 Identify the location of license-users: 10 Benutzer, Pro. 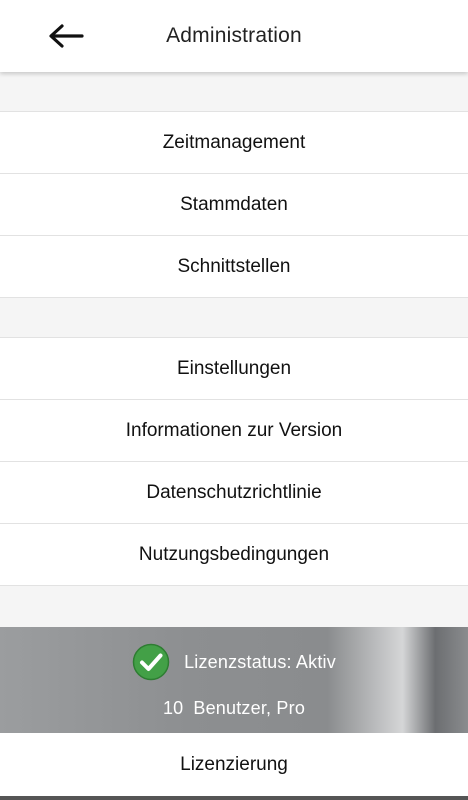
(234, 708).